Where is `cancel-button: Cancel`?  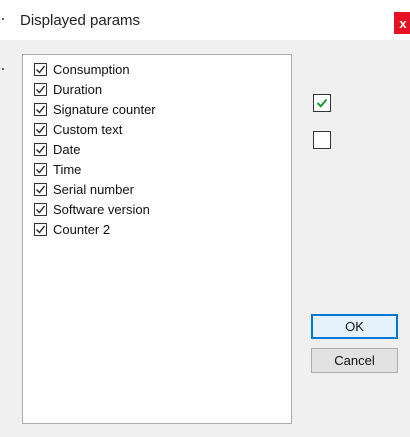 cancel-button: Cancel is located at coordinates (354, 360).